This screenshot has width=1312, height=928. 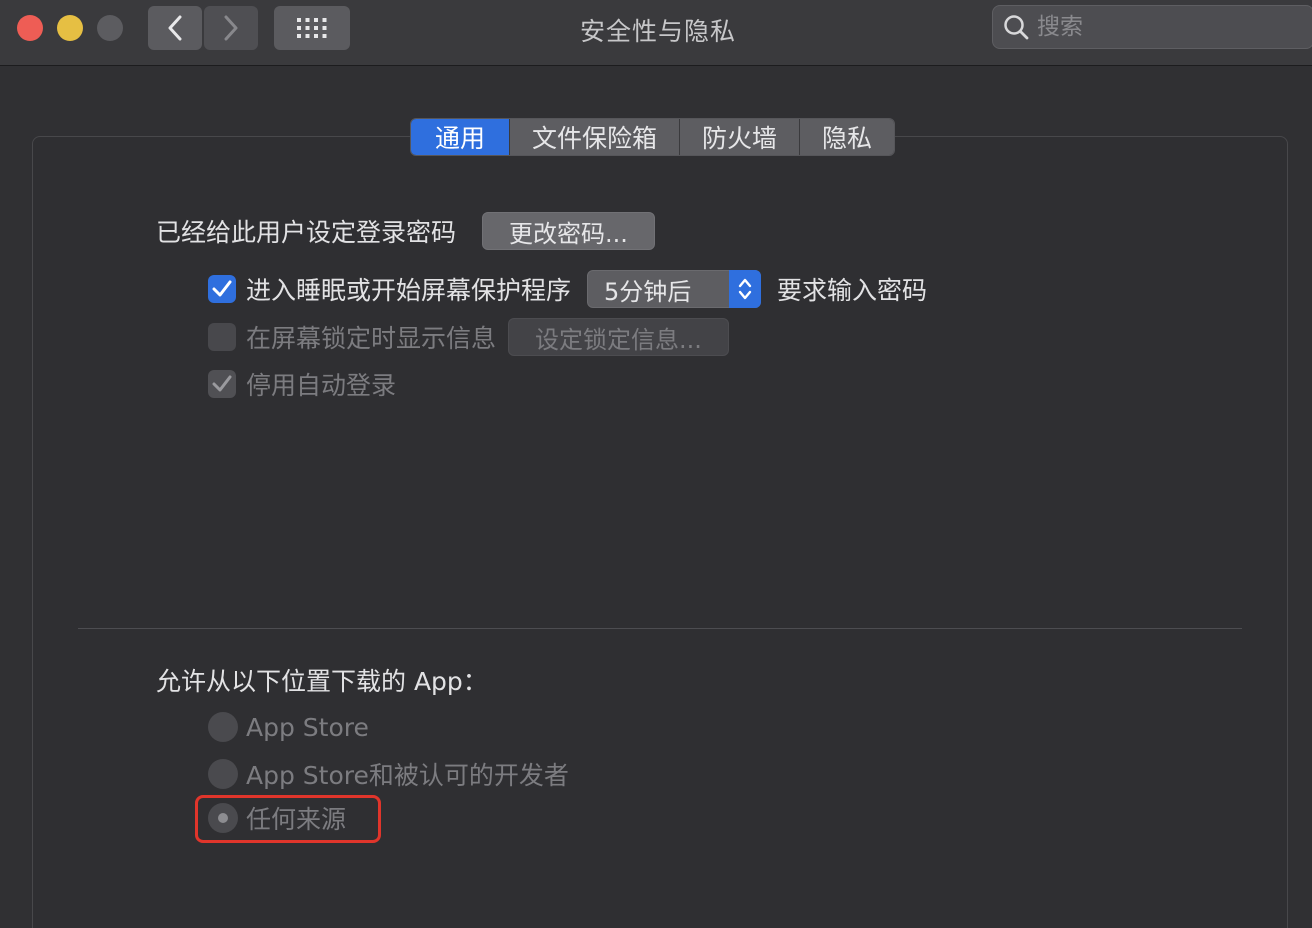 I want to click on tab-filevault: 文件保险箱, so click(x=595, y=137).